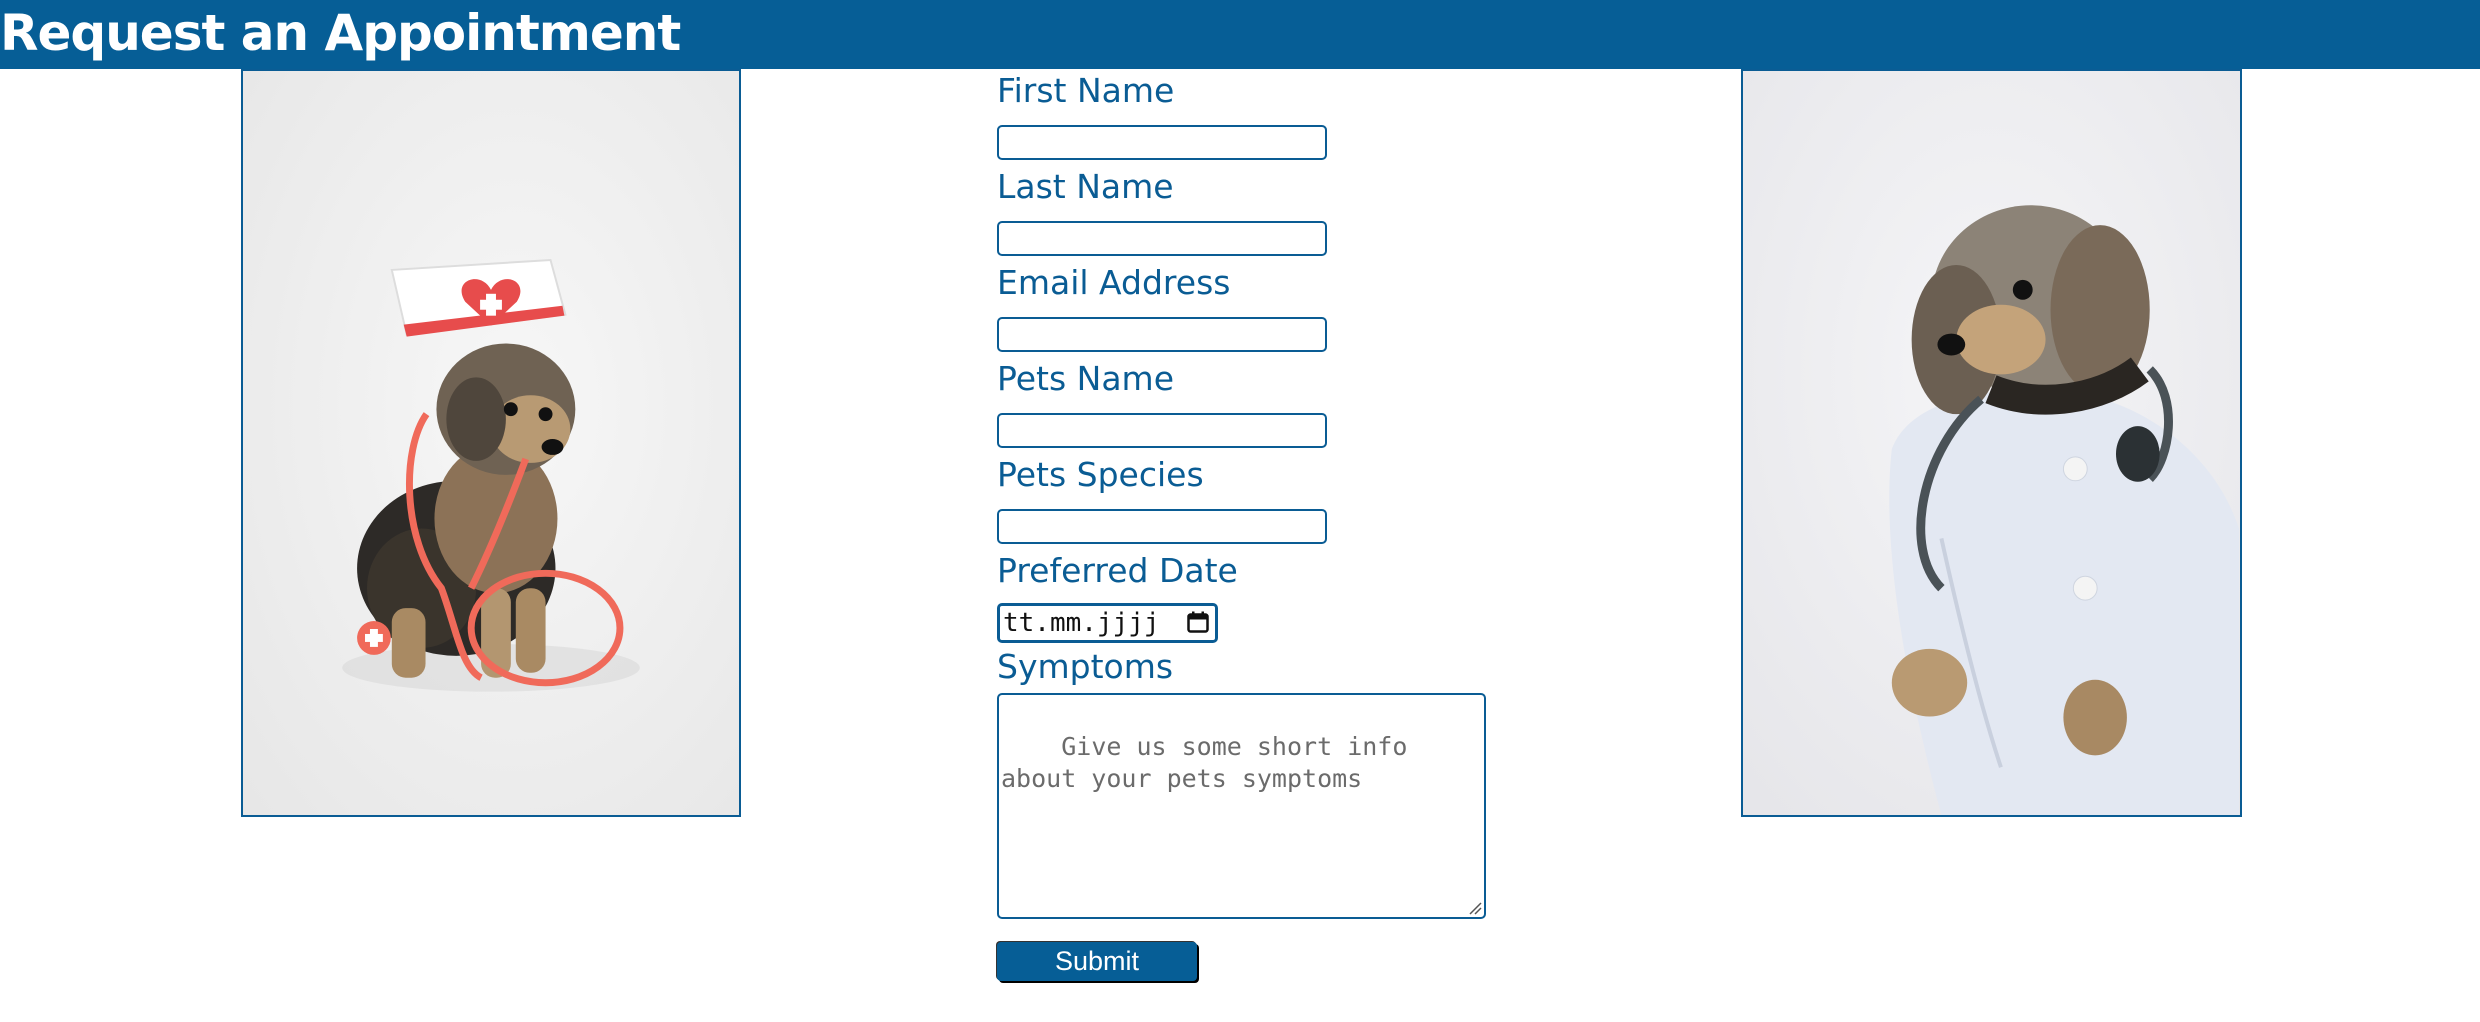 Image resolution: width=2480 pixels, height=1022 pixels. I want to click on calendar-icon, so click(1198, 622).